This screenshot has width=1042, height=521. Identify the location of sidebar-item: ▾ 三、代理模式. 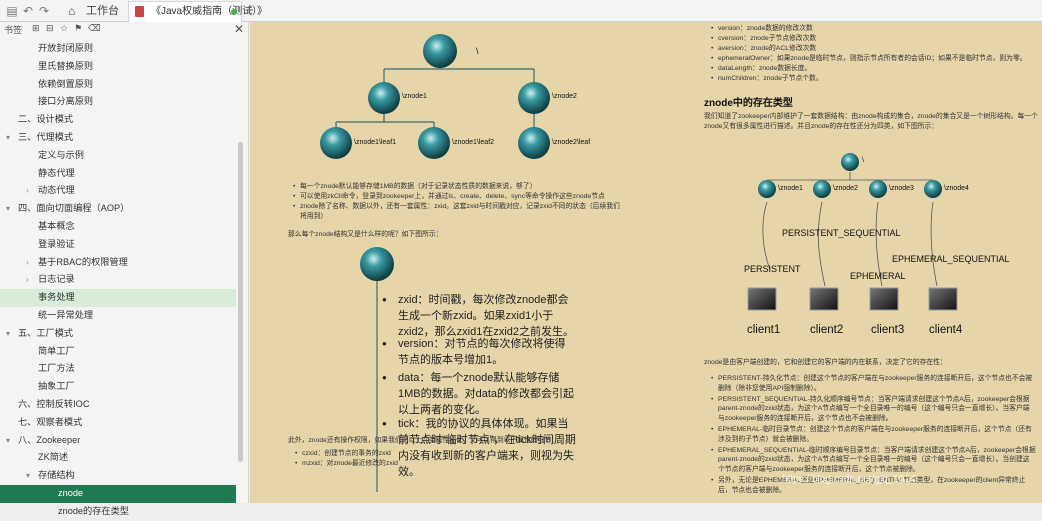
(118, 138).